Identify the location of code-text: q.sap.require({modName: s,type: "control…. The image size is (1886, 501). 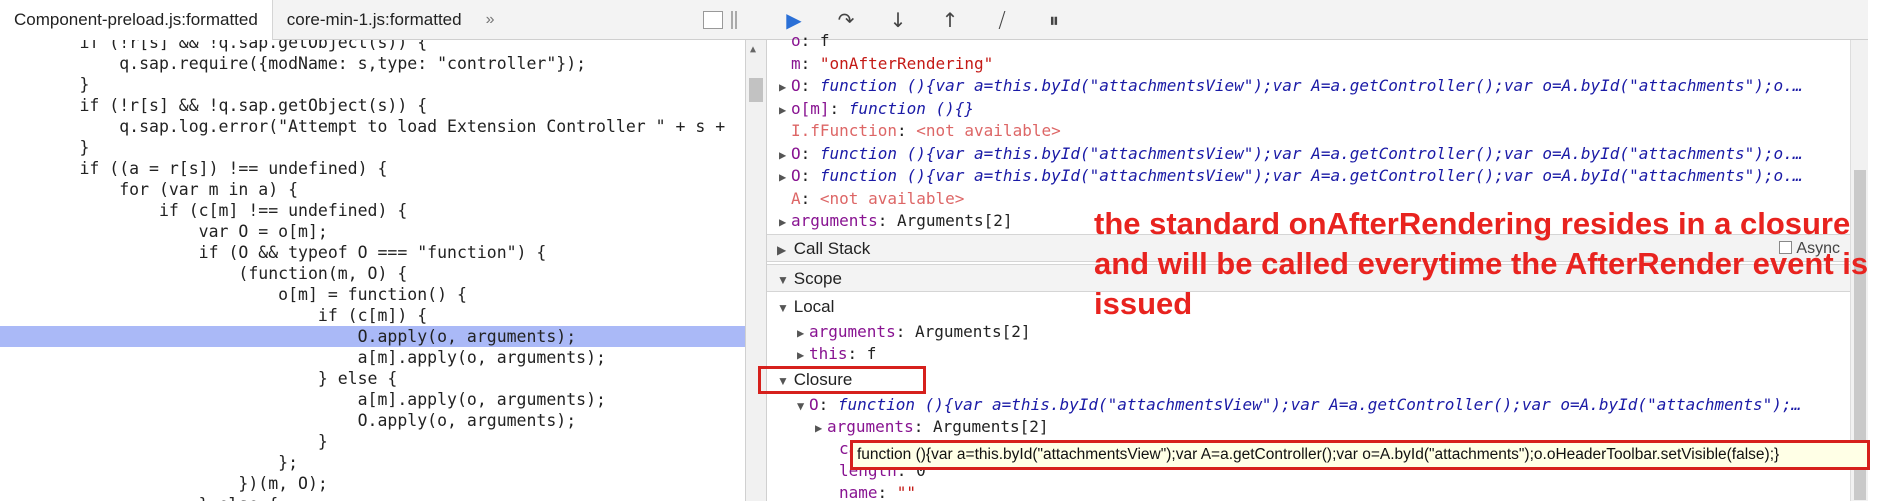
(293, 63).